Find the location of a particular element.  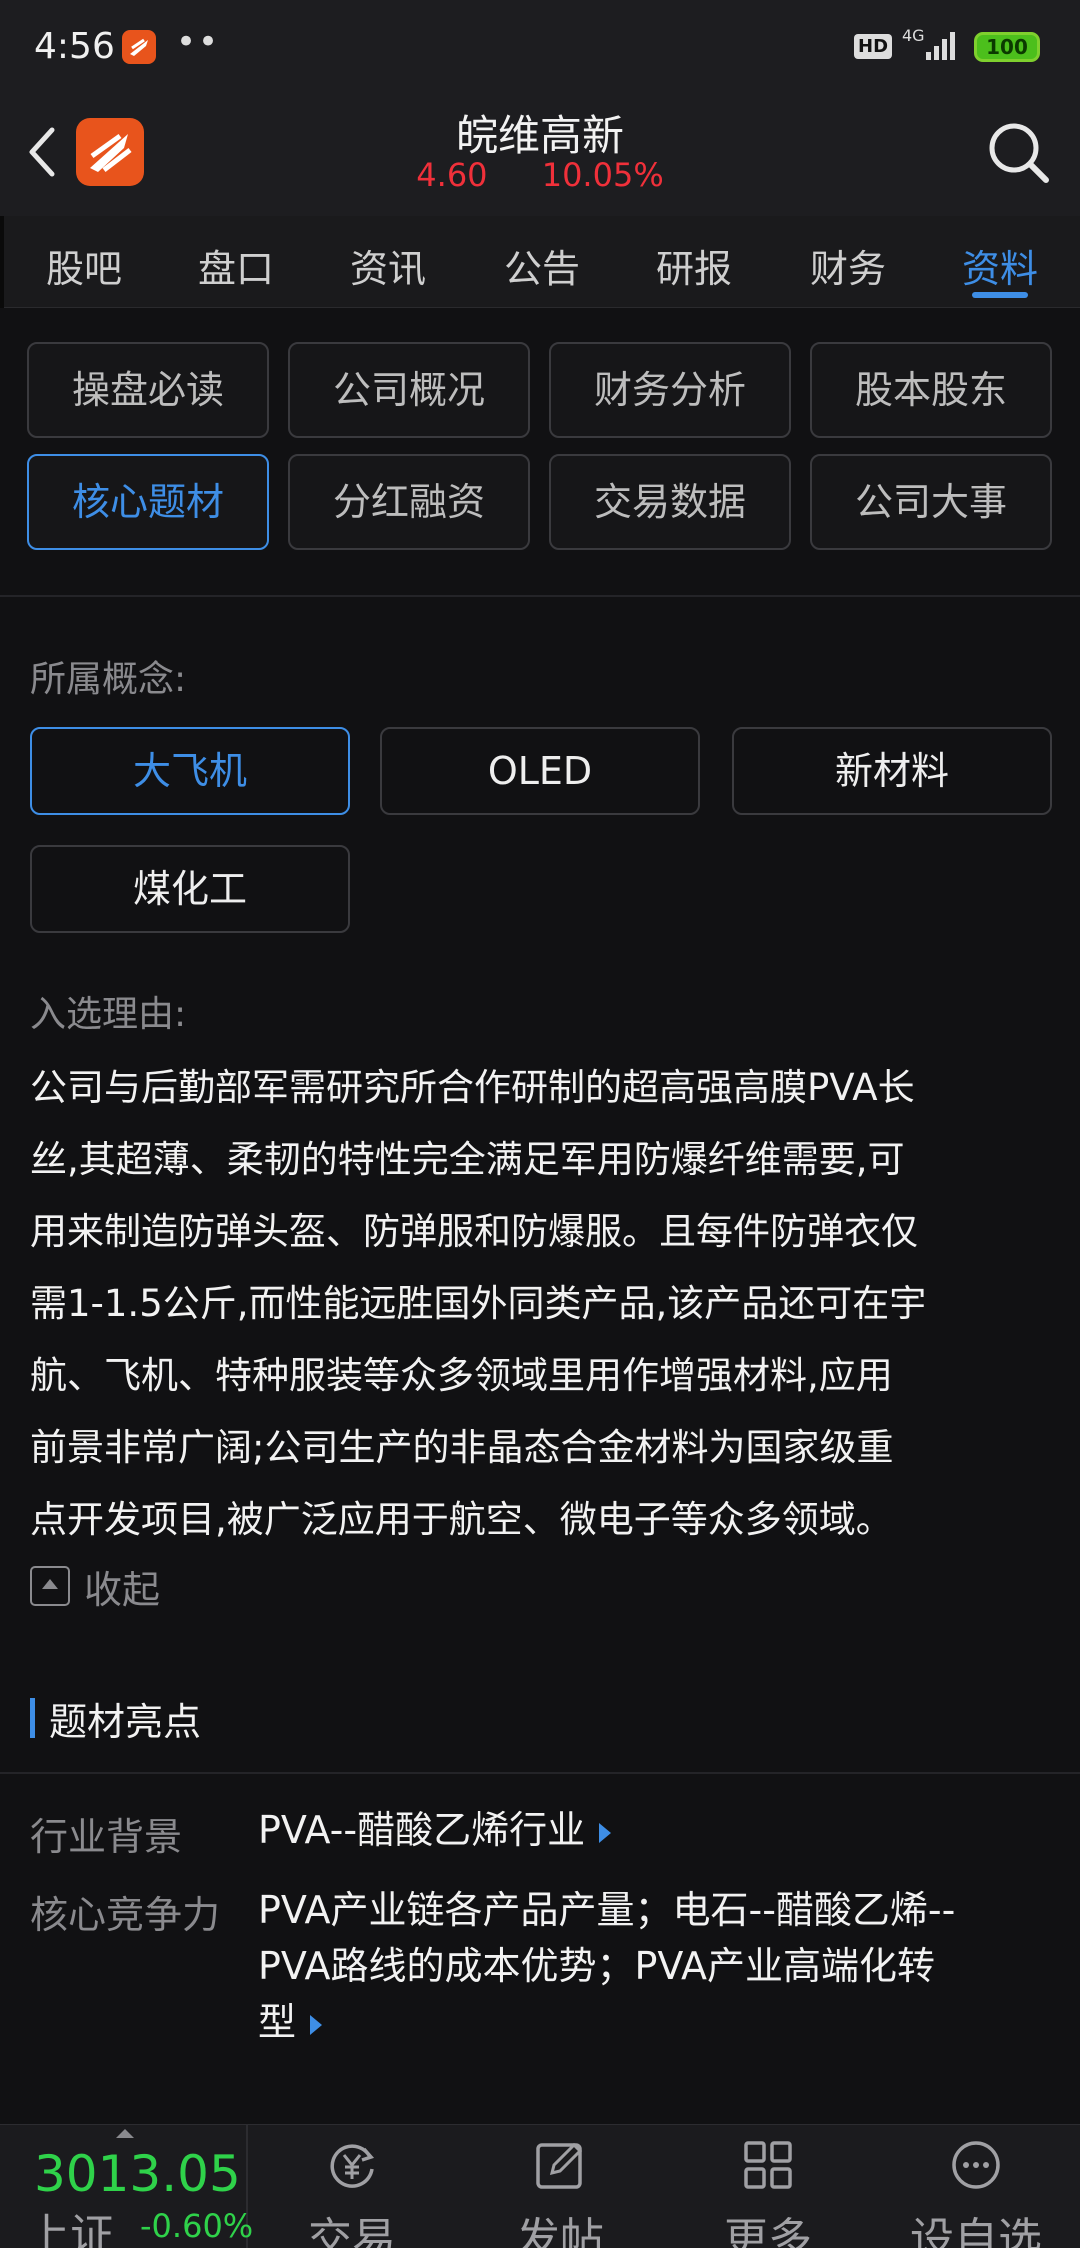

tab-news: 资讯 is located at coordinates (388, 265).